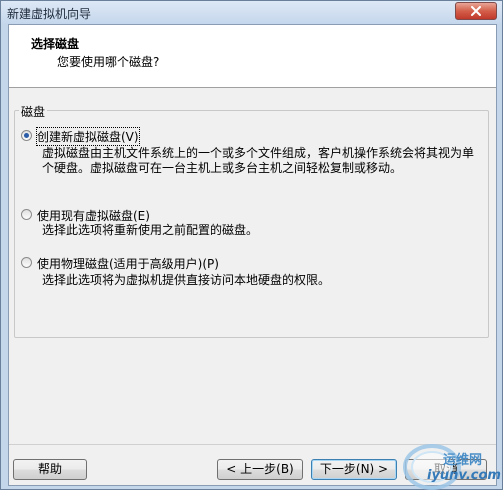  What do you see at coordinates (128, 263) in the screenshot?
I see `option-use-physical-disk-label: 使用物理磁盘(适用于高级用户)(P)` at bounding box center [128, 263].